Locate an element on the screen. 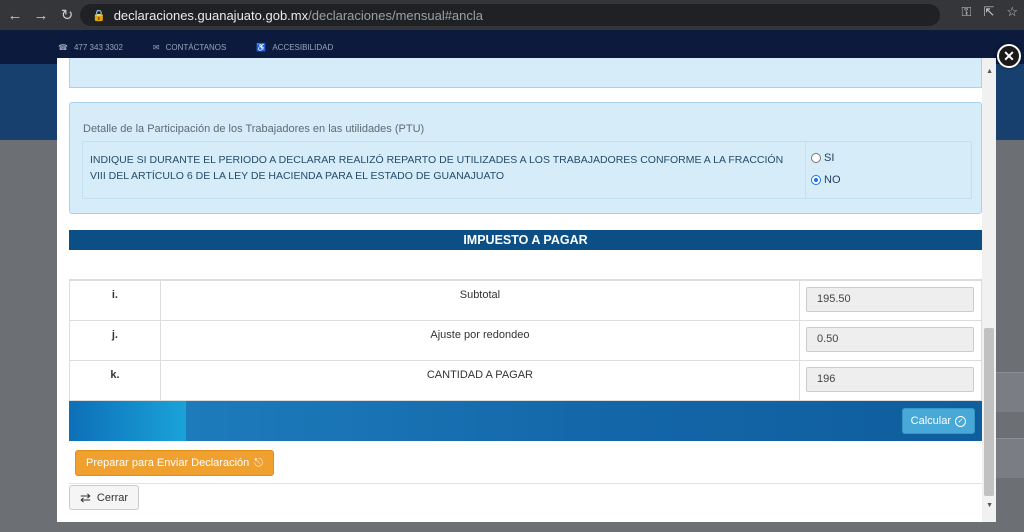  footer-divider is located at coordinates (525, 483).